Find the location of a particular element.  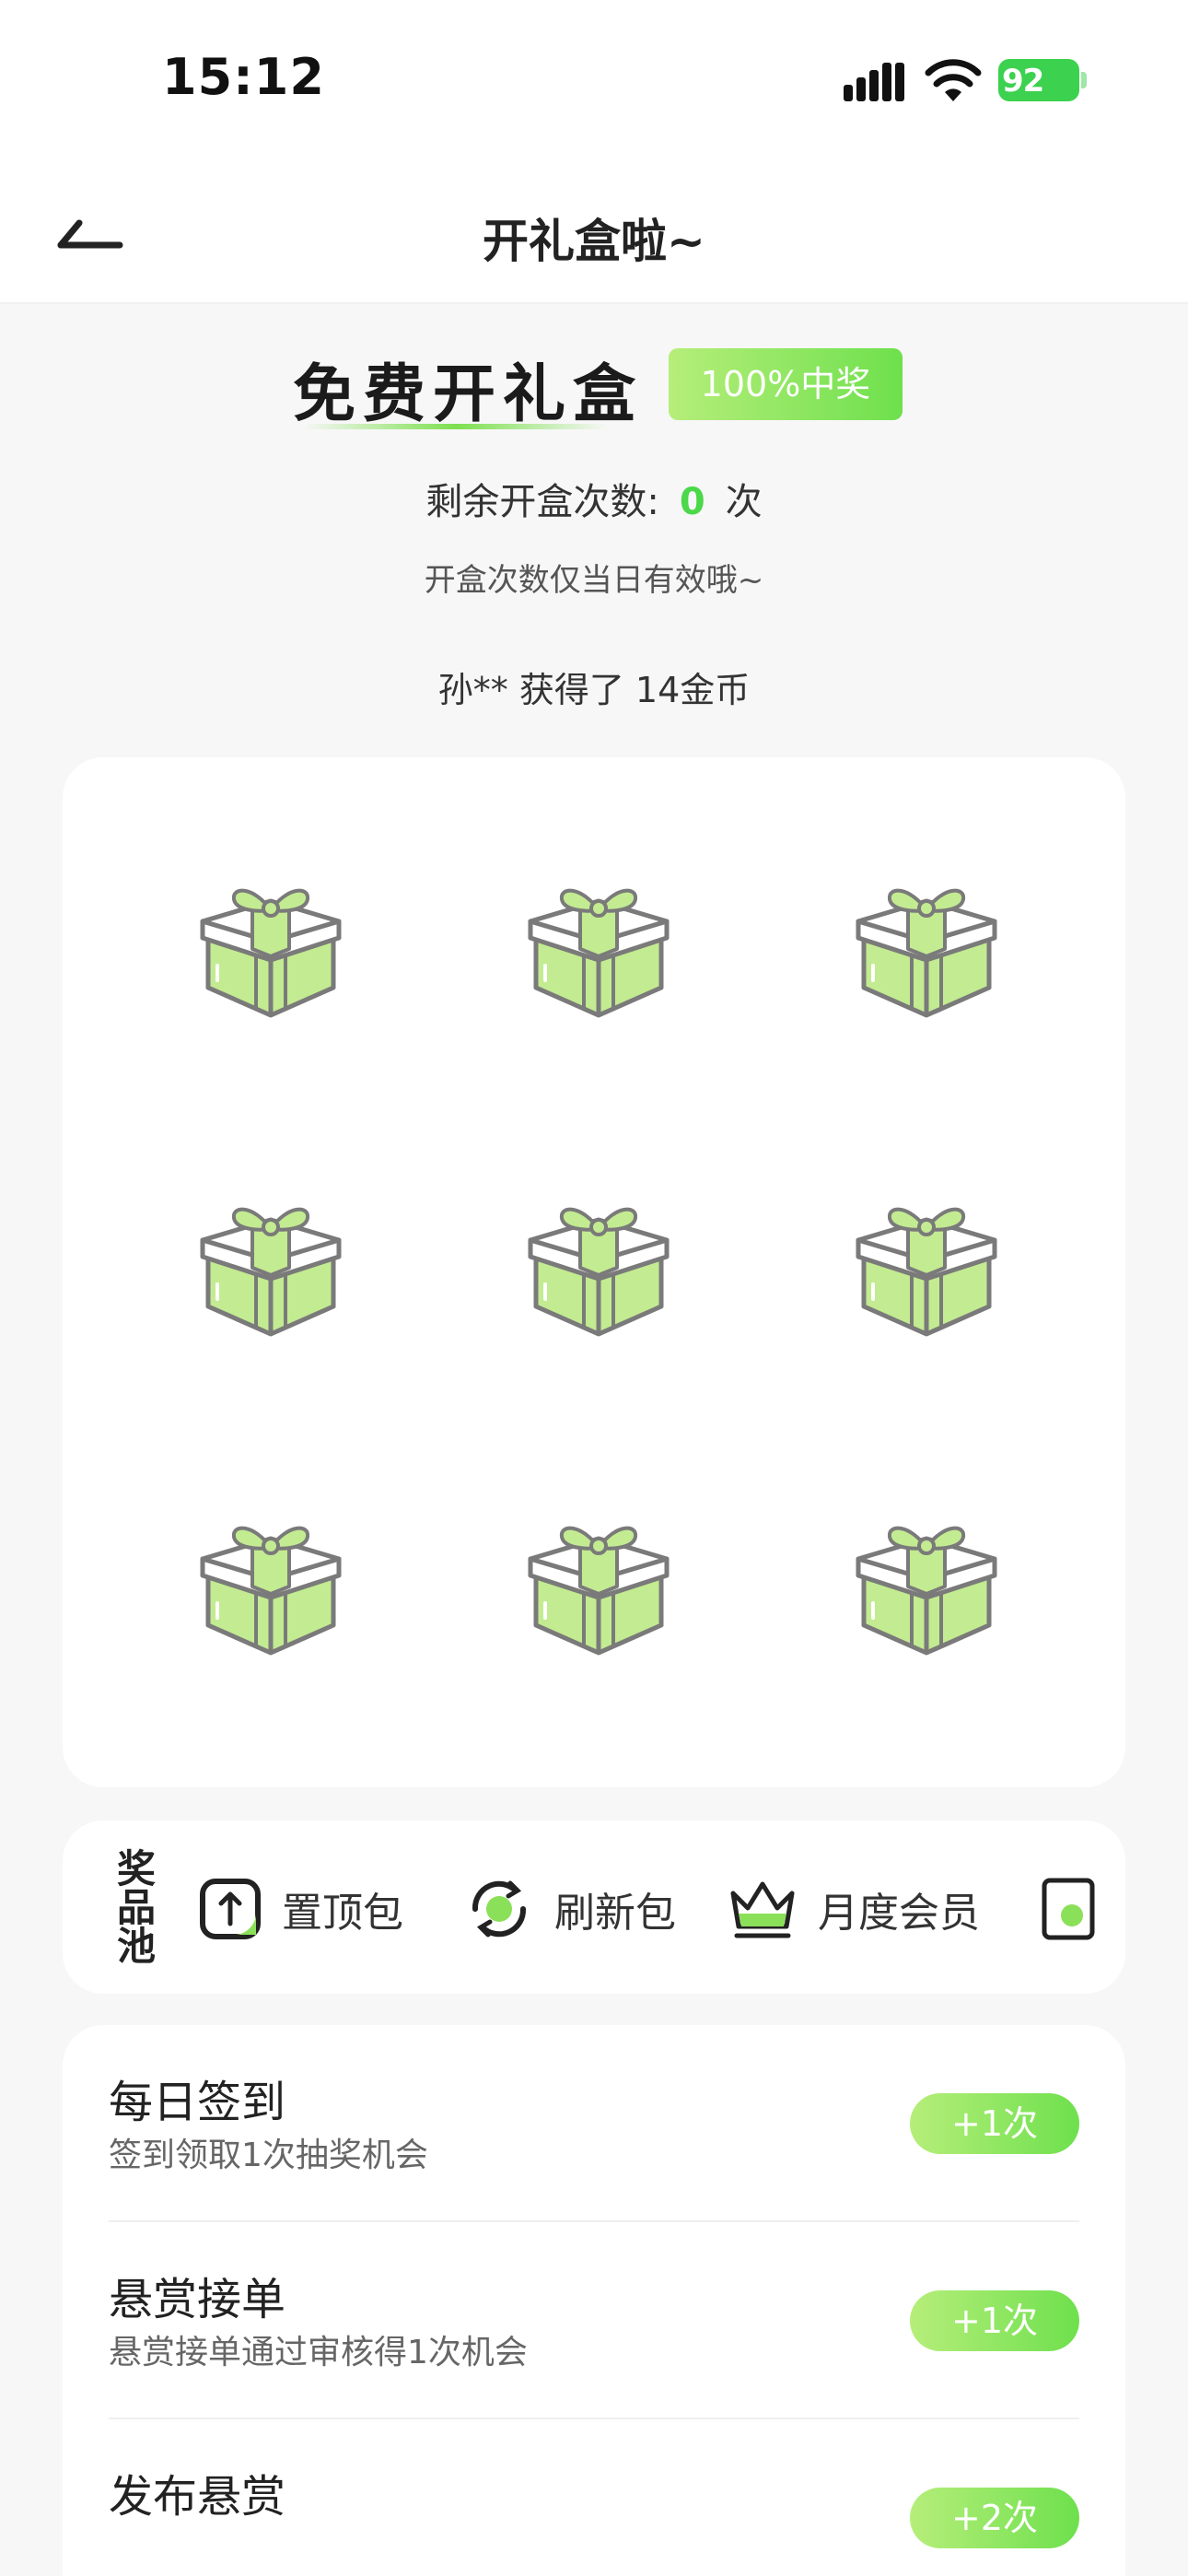

prize-item-label: 月度会员 is located at coordinates (899, 1913).